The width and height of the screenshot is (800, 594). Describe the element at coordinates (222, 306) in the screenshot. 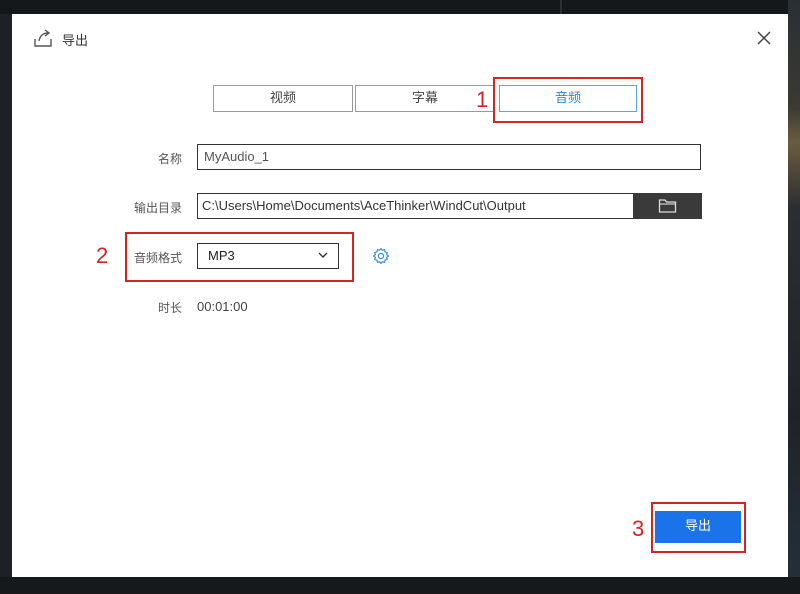

I see `duration-value: 00:01:00` at that location.